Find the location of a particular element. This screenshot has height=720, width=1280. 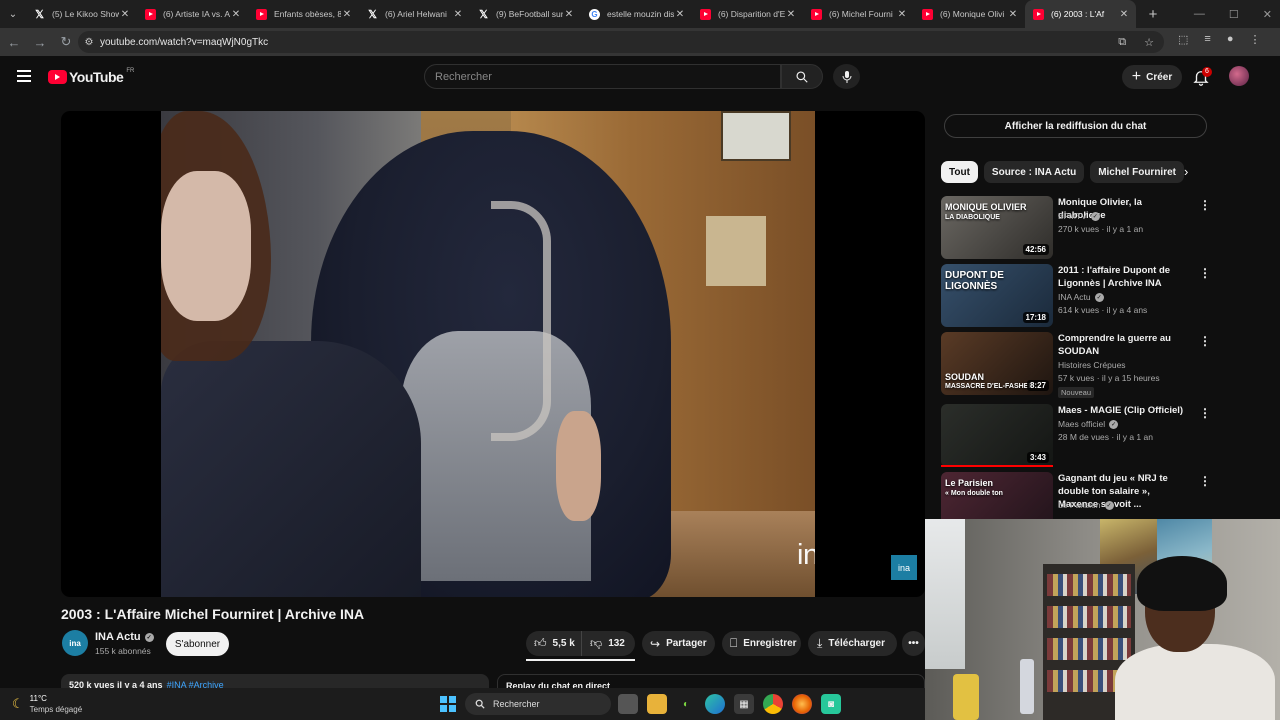

channel-name: Maes officiel ✓ is located at coordinates (1088, 424).